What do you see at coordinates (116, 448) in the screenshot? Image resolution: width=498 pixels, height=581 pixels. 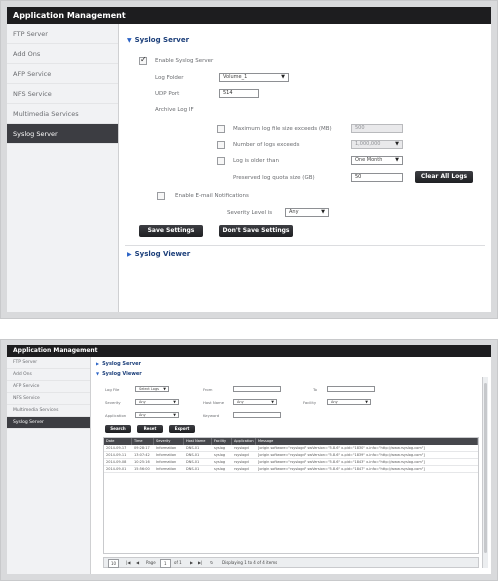 I see `cell-date: 2014-09-17` at bounding box center [116, 448].